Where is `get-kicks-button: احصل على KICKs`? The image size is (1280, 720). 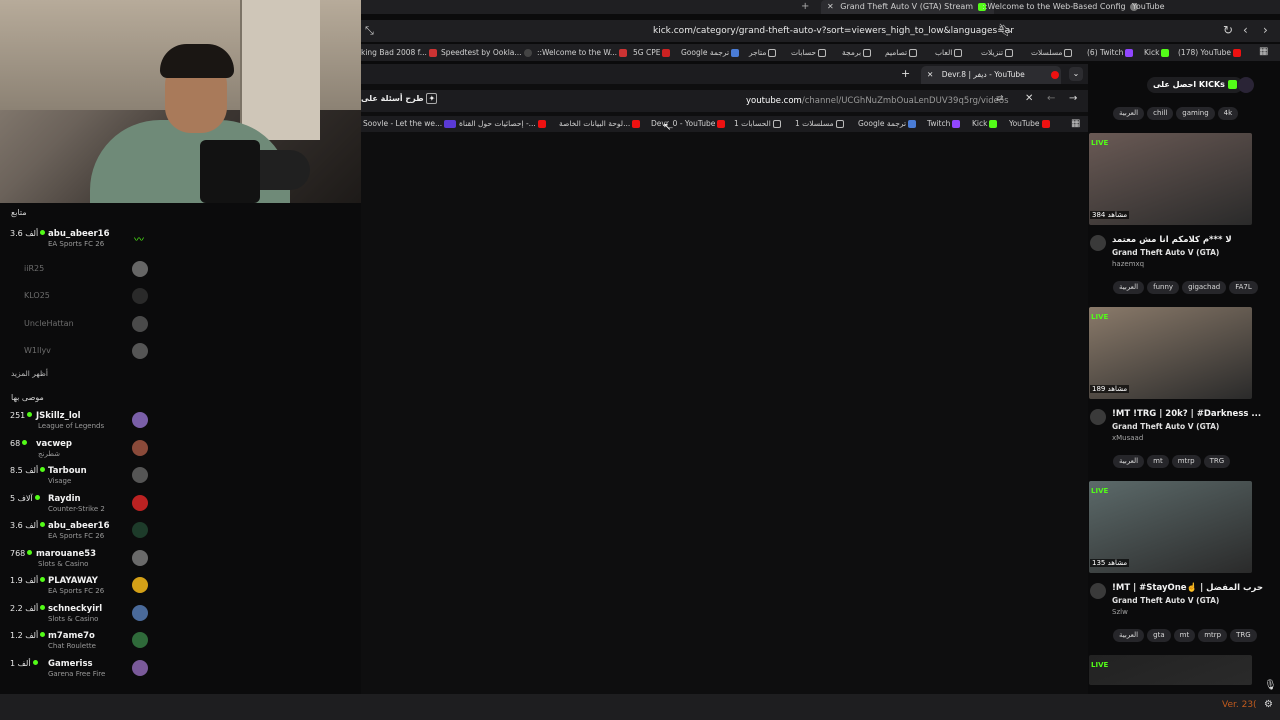 get-kicks-button: احصل على KICKs is located at coordinates (1195, 85).